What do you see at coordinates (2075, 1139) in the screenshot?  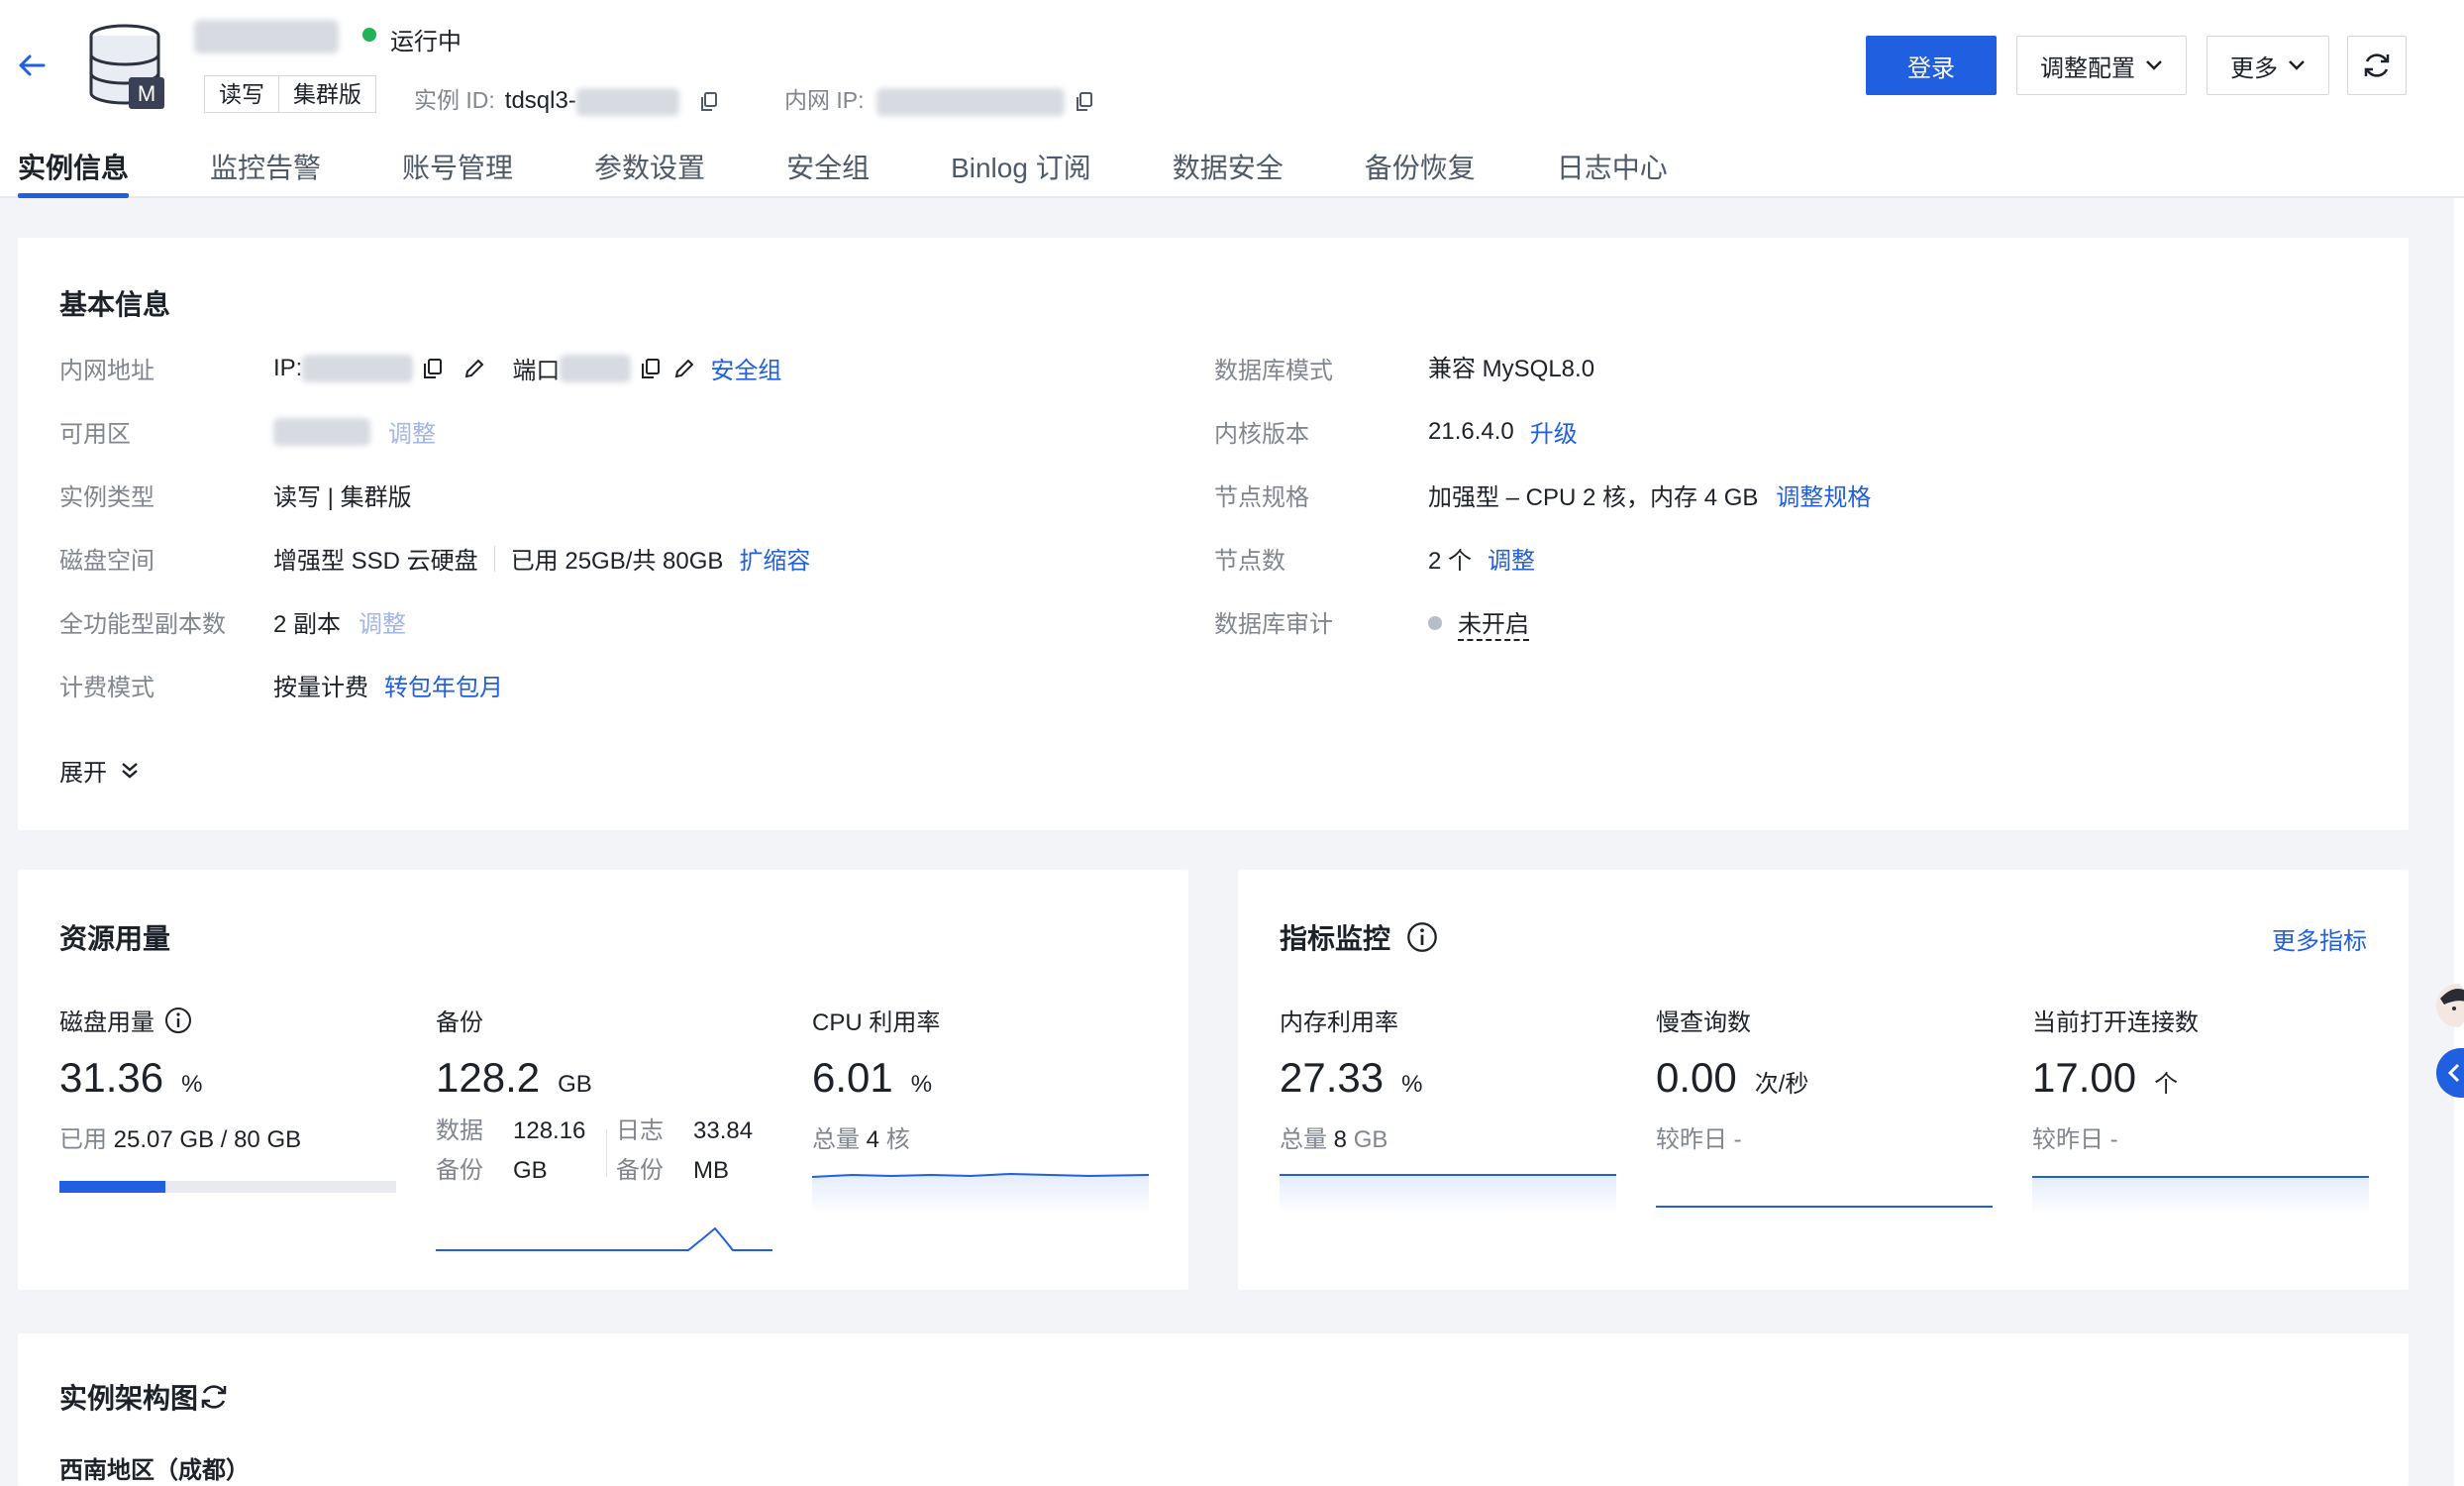 I see `connections-compare: 较昨日 -` at bounding box center [2075, 1139].